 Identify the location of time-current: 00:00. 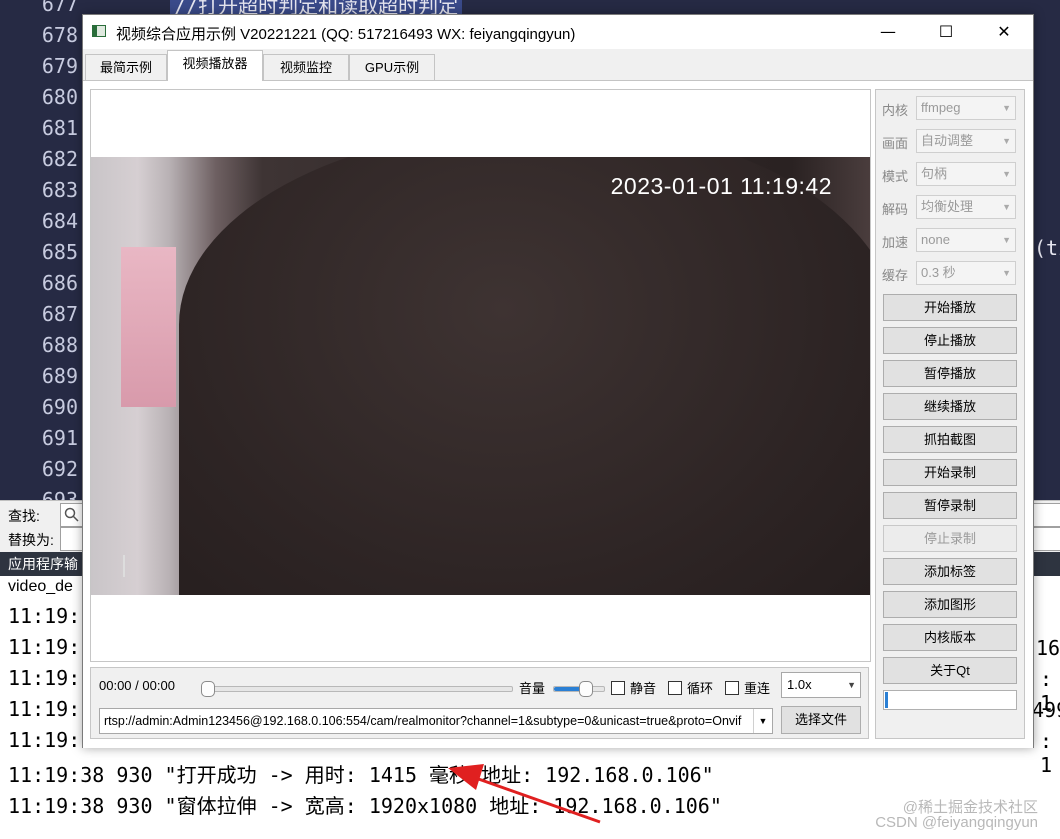
(115, 685).